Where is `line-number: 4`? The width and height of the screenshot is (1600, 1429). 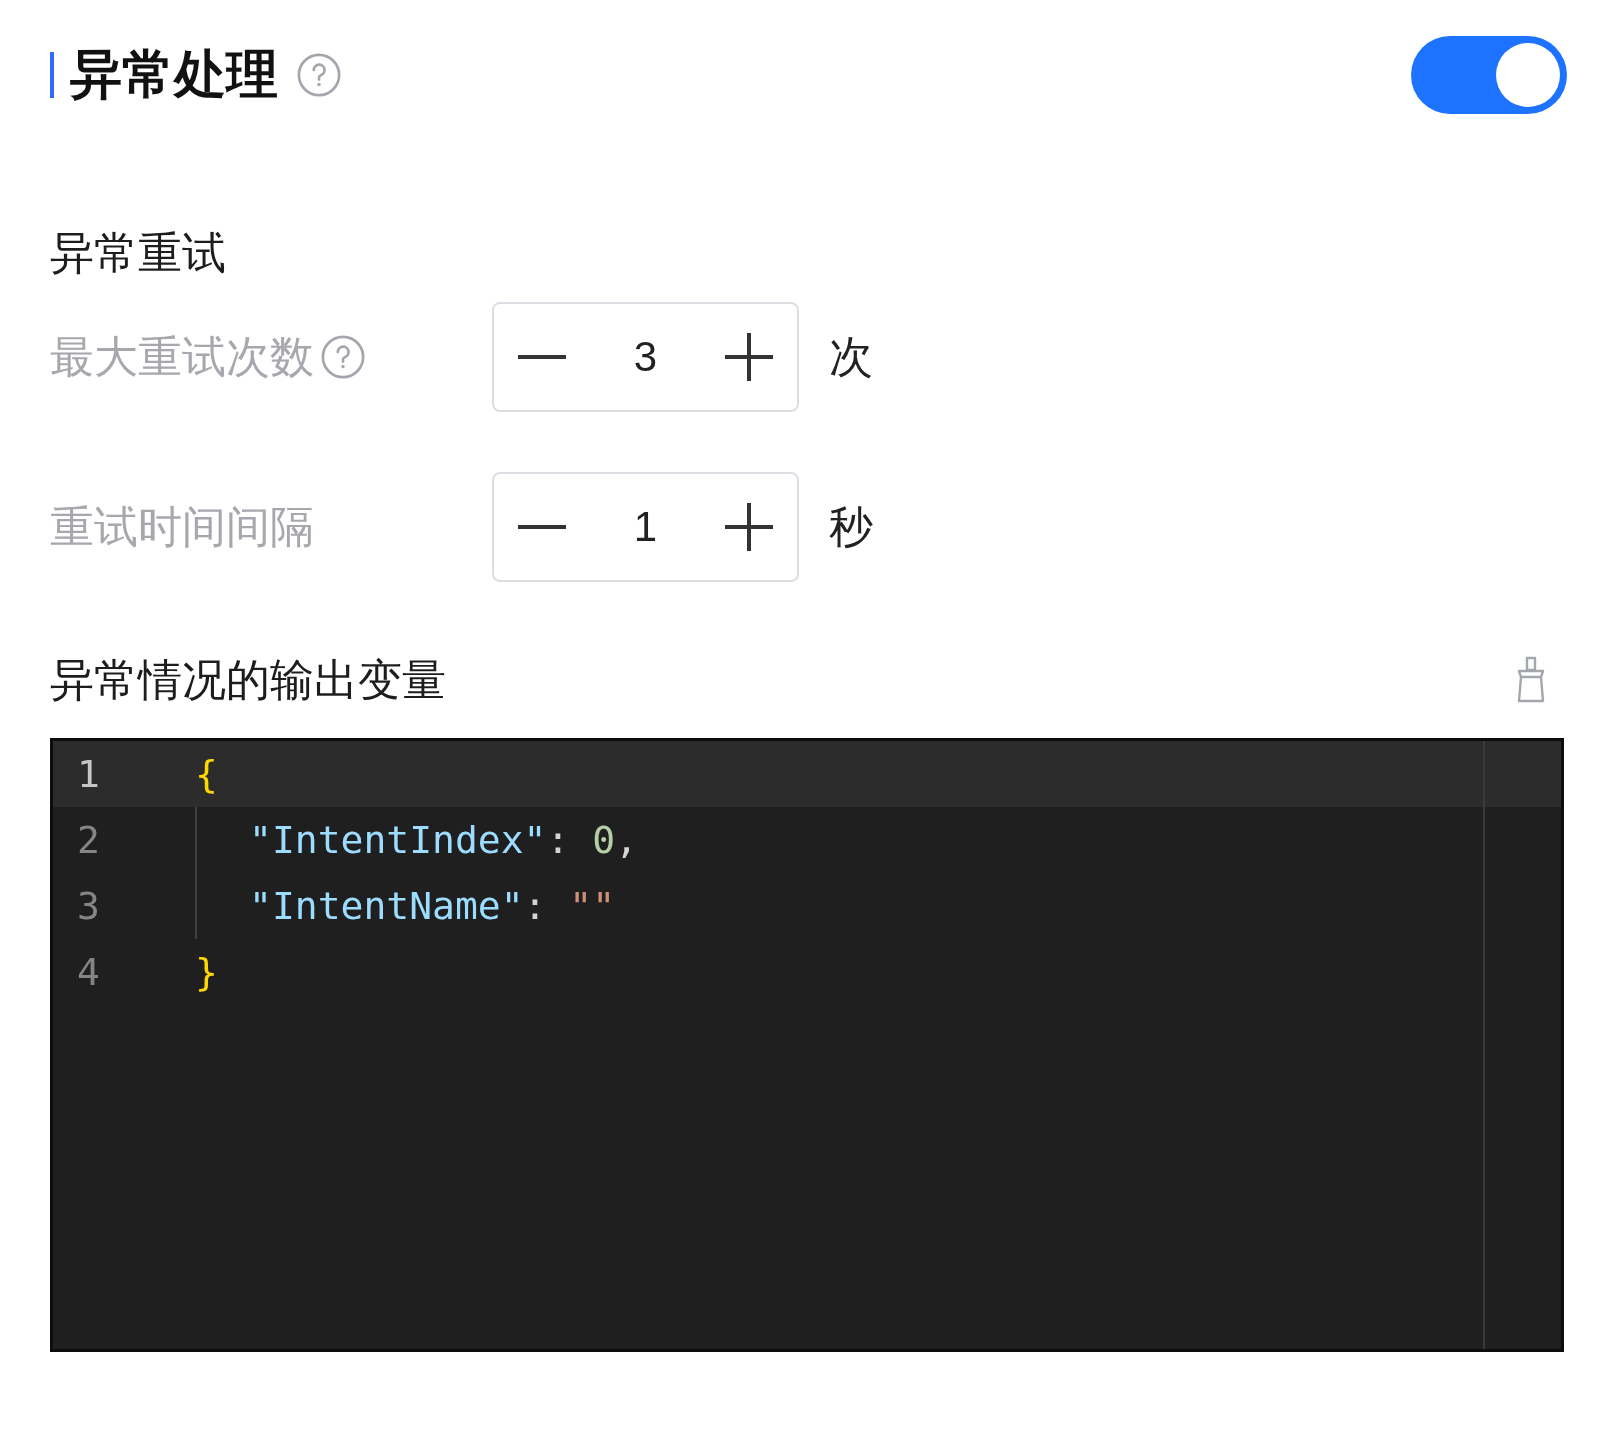
line-number: 4 is located at coordinates (88, 972).